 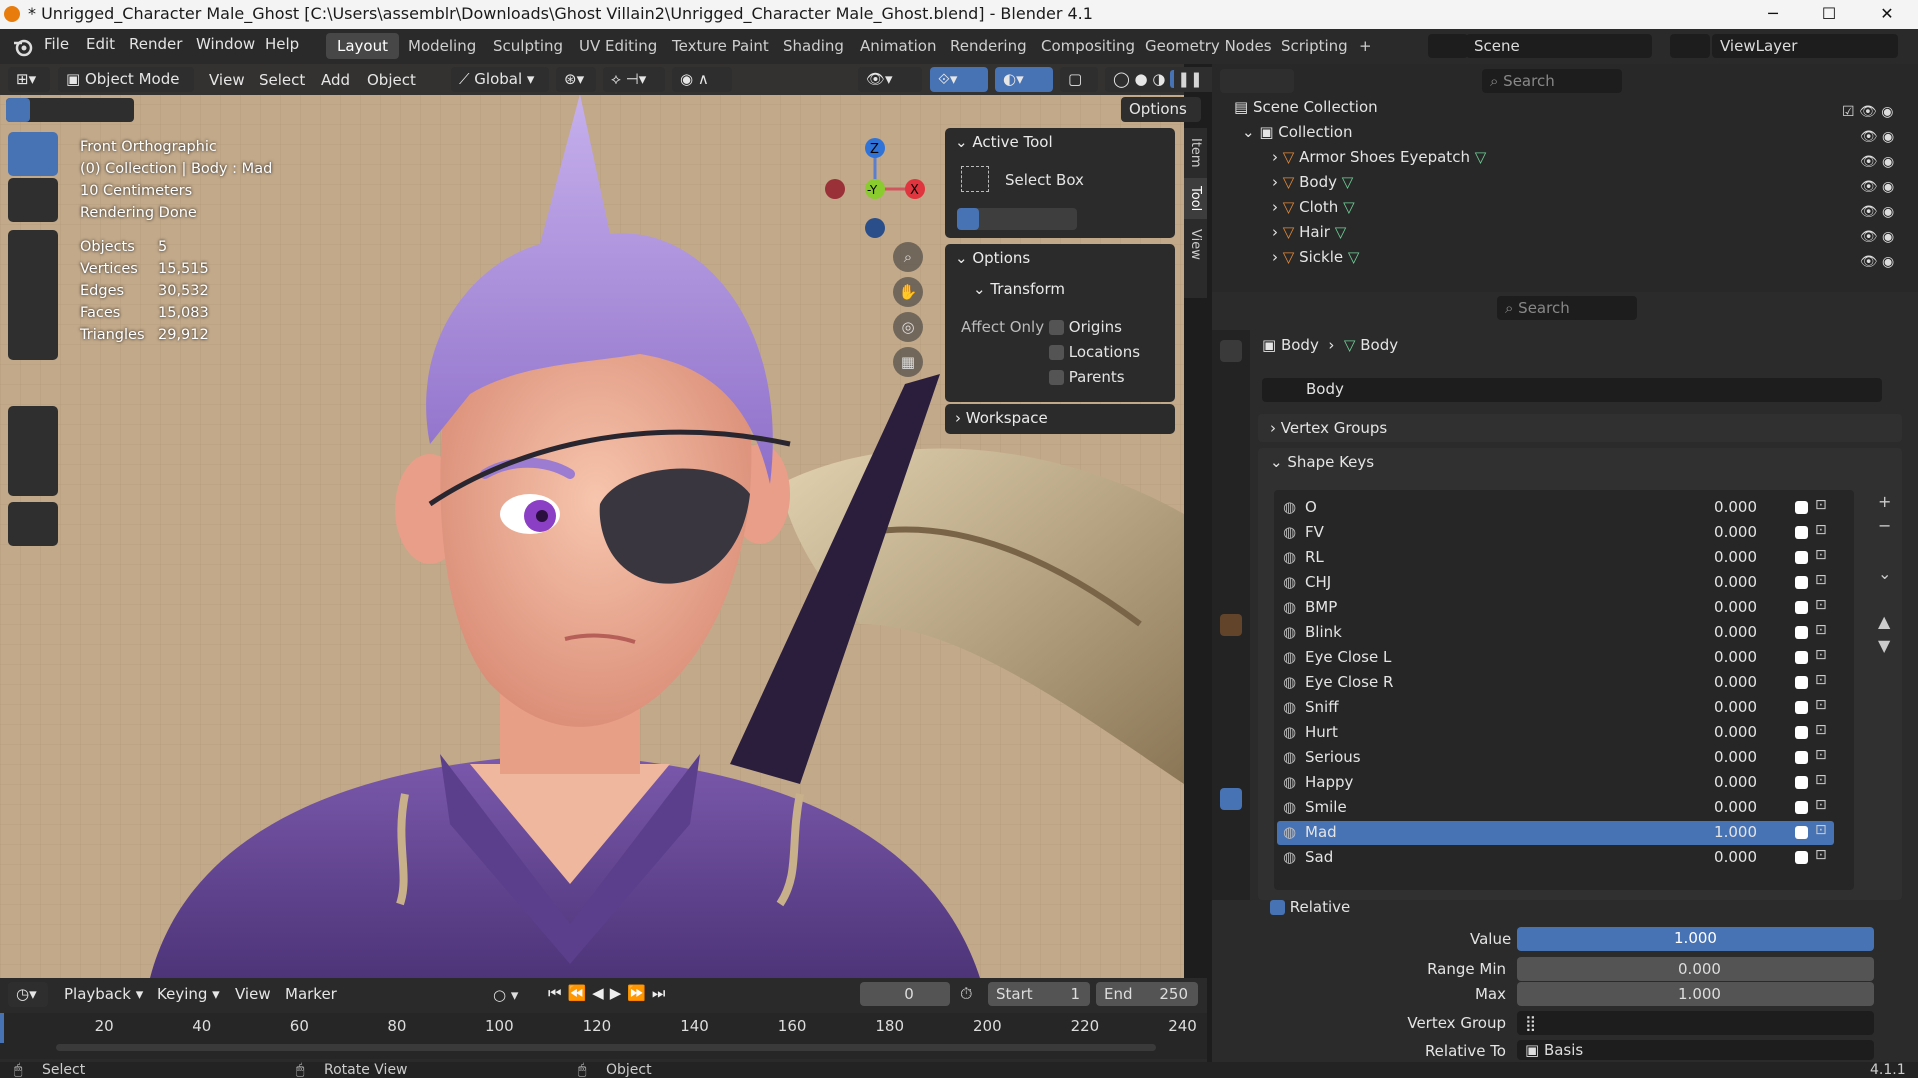 What do you see at coordinates (311, 994) in the screenshot?
I see `menu-marker: Marker` at bounding box center [311, 994].